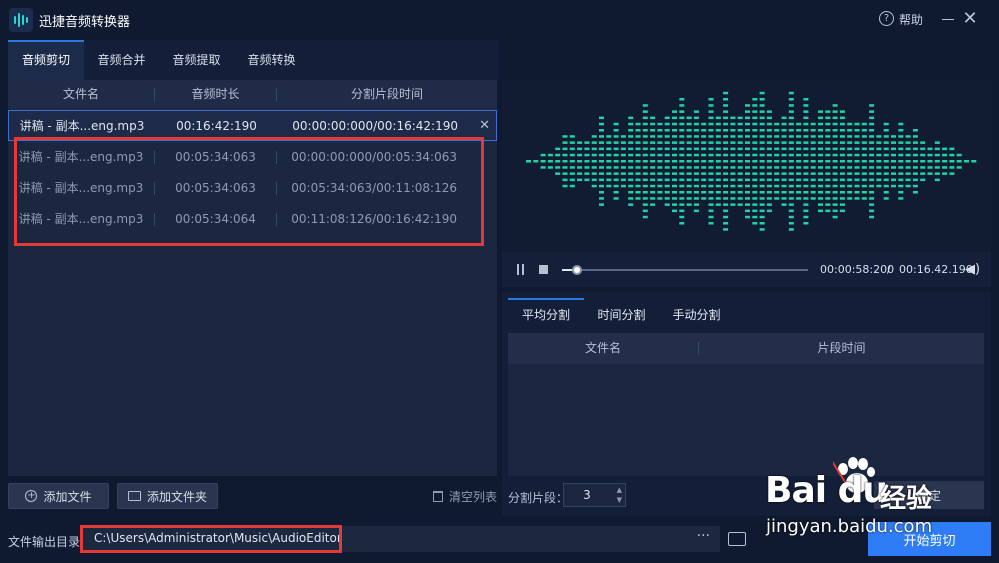  I want to click on stepper-up-icon: ▲, so click(619, 490).